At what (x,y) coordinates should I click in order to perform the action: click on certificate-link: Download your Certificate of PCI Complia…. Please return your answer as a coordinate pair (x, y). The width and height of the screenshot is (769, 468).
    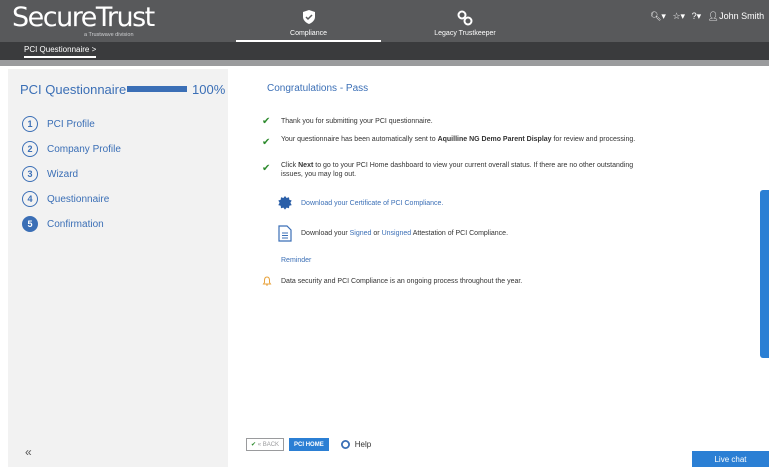
    Looking at the image, I should click on (372, 203).